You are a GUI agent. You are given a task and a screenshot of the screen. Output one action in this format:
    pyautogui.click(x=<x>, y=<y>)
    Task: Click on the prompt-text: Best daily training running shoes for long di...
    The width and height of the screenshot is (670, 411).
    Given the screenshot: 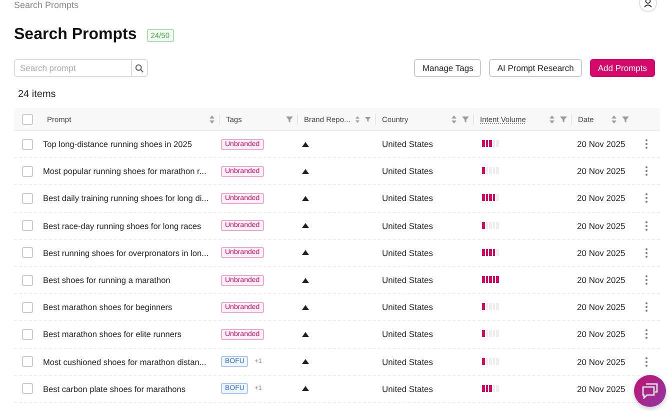 What is the action you would take?
    pyautogui.click(x=126, y=198)
    